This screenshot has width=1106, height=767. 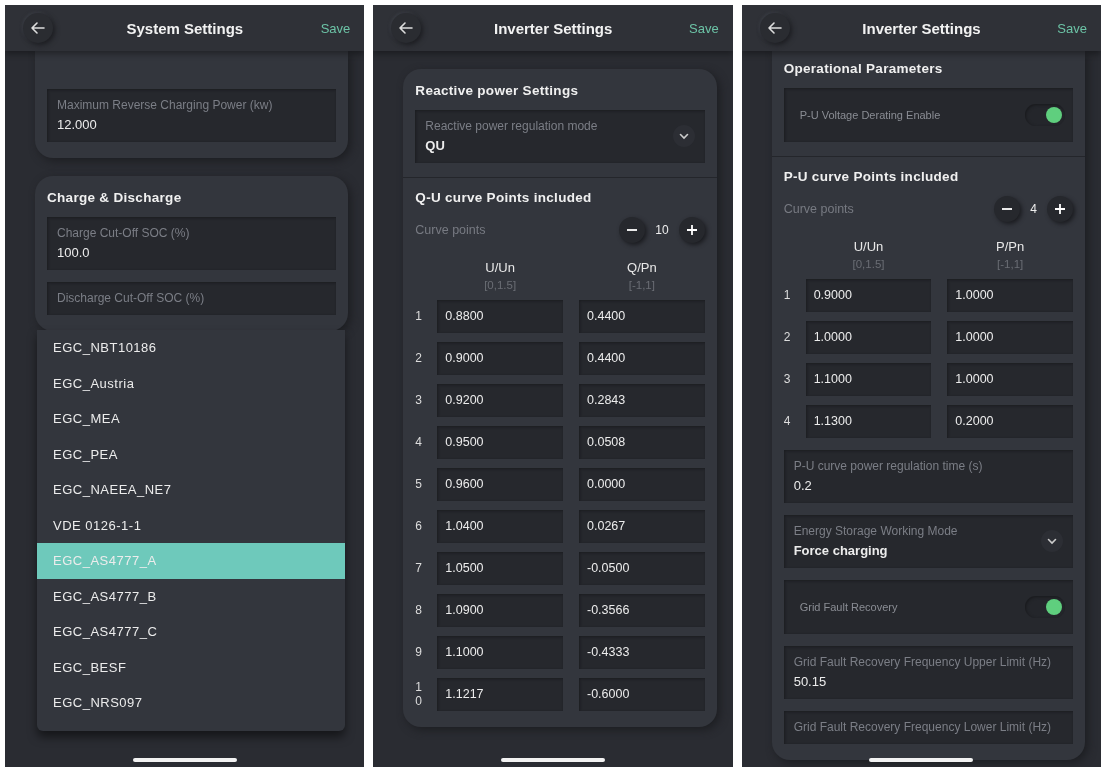 I want to click on row-number: 10, so click(x=419, y=694).